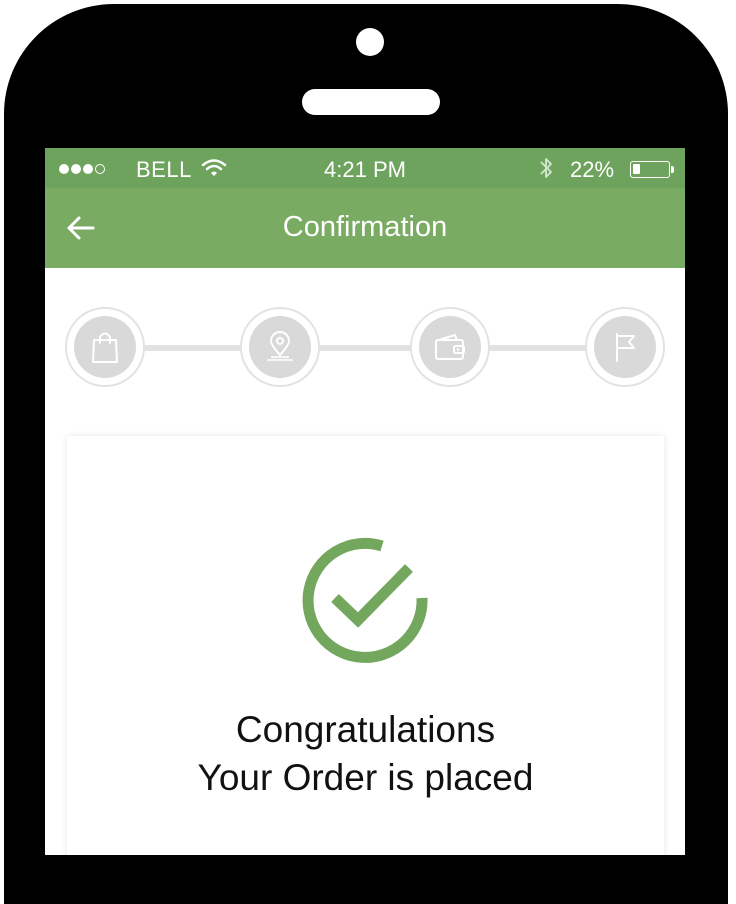  What do you see at coordinates (365, 600) in the screenshot?
I see `check-circle-icon` at bounding box center [365, 600].